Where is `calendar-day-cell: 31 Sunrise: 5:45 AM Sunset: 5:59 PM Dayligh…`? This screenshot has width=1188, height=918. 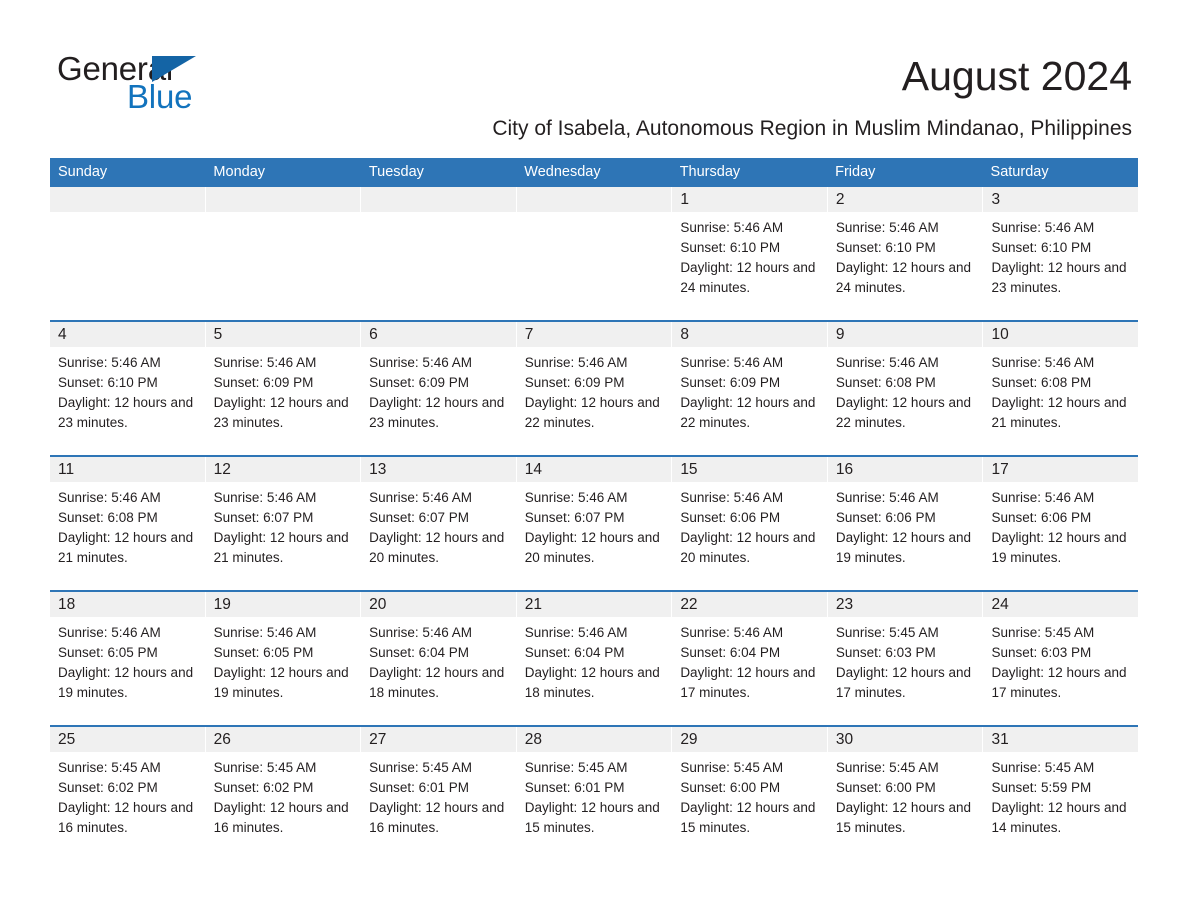
calendar-day-cell: 31 Sunrise: 5:45 AM Sunset: 5:59 PM Dayligh… is located at coordinates (1061, 793).